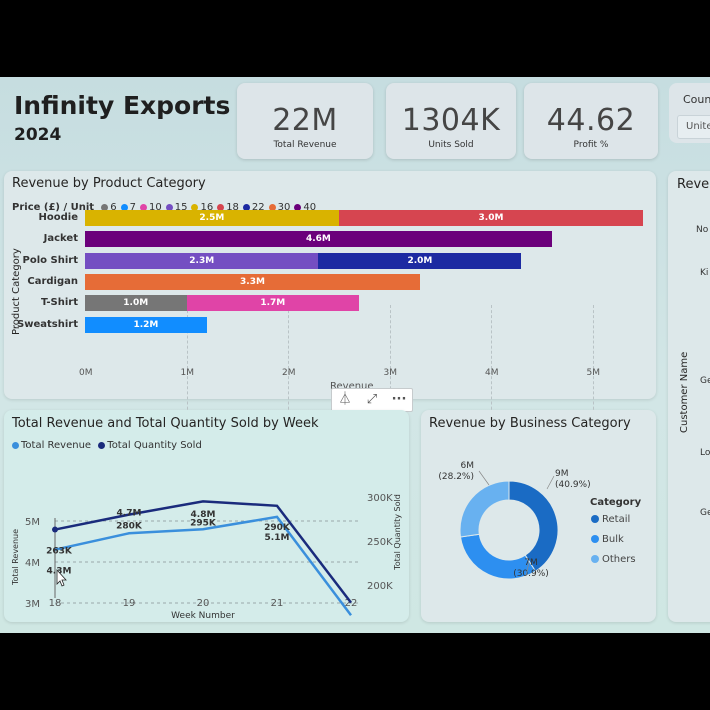 This screenshot has height=710, width=710. I want to click on y-right-tick: 200K, so click(380, 586).